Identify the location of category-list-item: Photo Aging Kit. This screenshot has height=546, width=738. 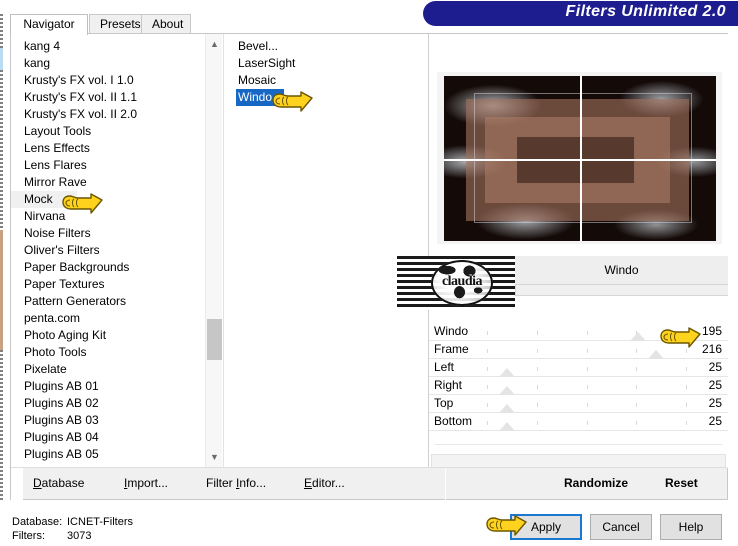
(108, 335).